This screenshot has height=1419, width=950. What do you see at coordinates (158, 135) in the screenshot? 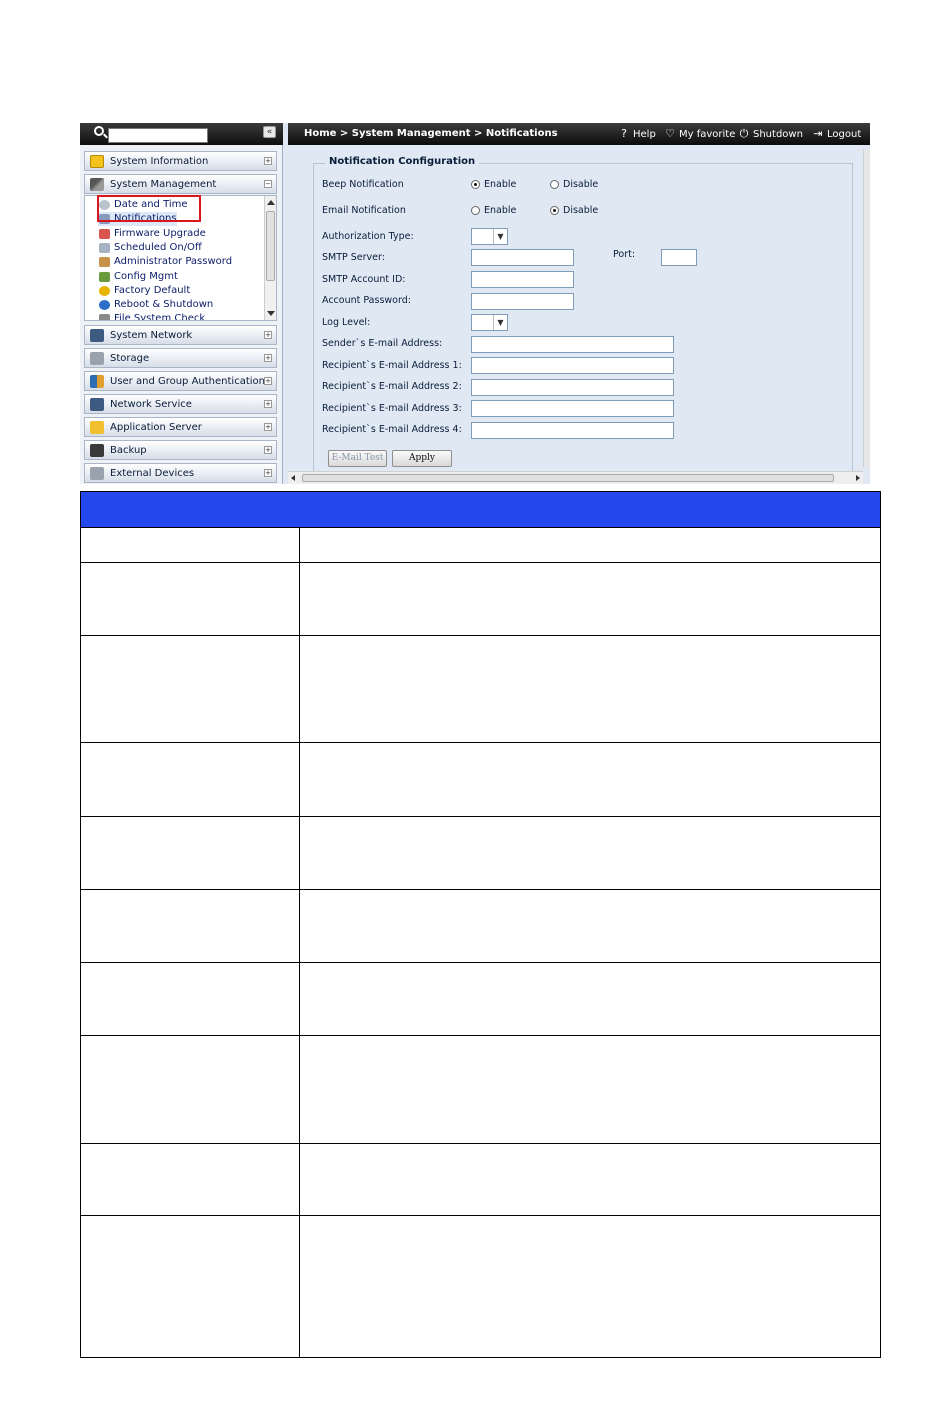
I see `search-input` at bounding box center [158, 135].